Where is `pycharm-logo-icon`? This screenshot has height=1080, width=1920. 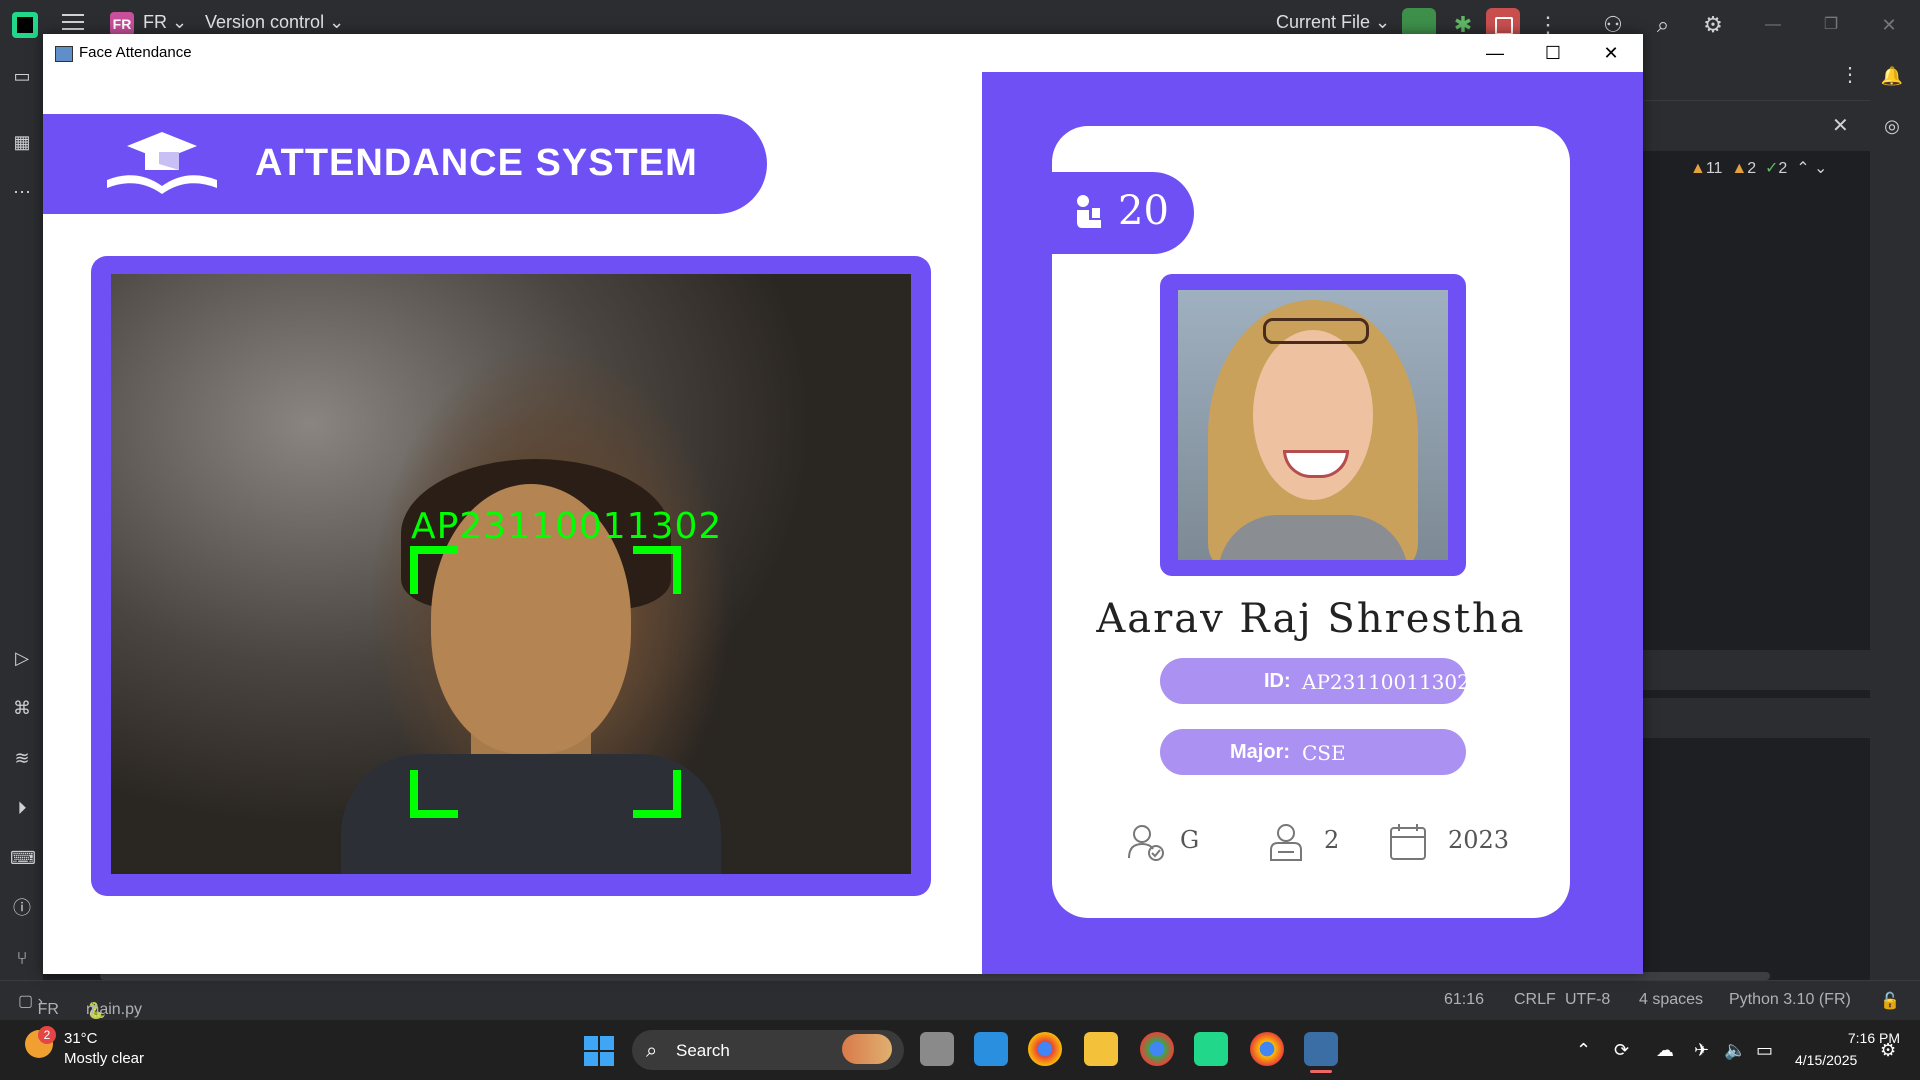 pycharm-logo-icon is located at coordinates (25, 25).